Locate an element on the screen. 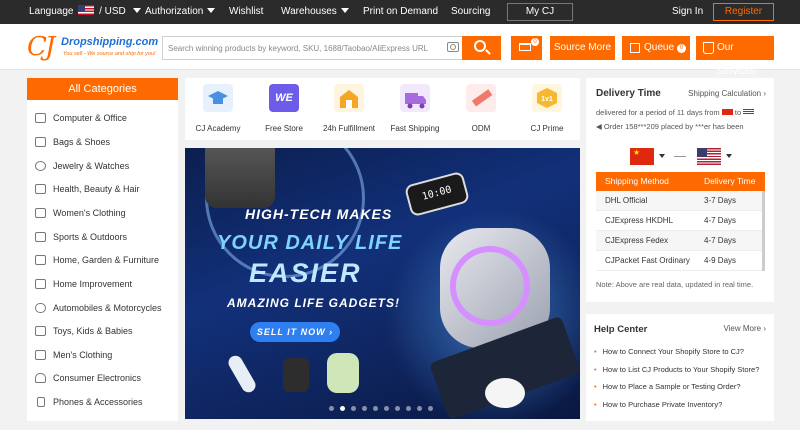  search-input is located at coordinates (308, 48).